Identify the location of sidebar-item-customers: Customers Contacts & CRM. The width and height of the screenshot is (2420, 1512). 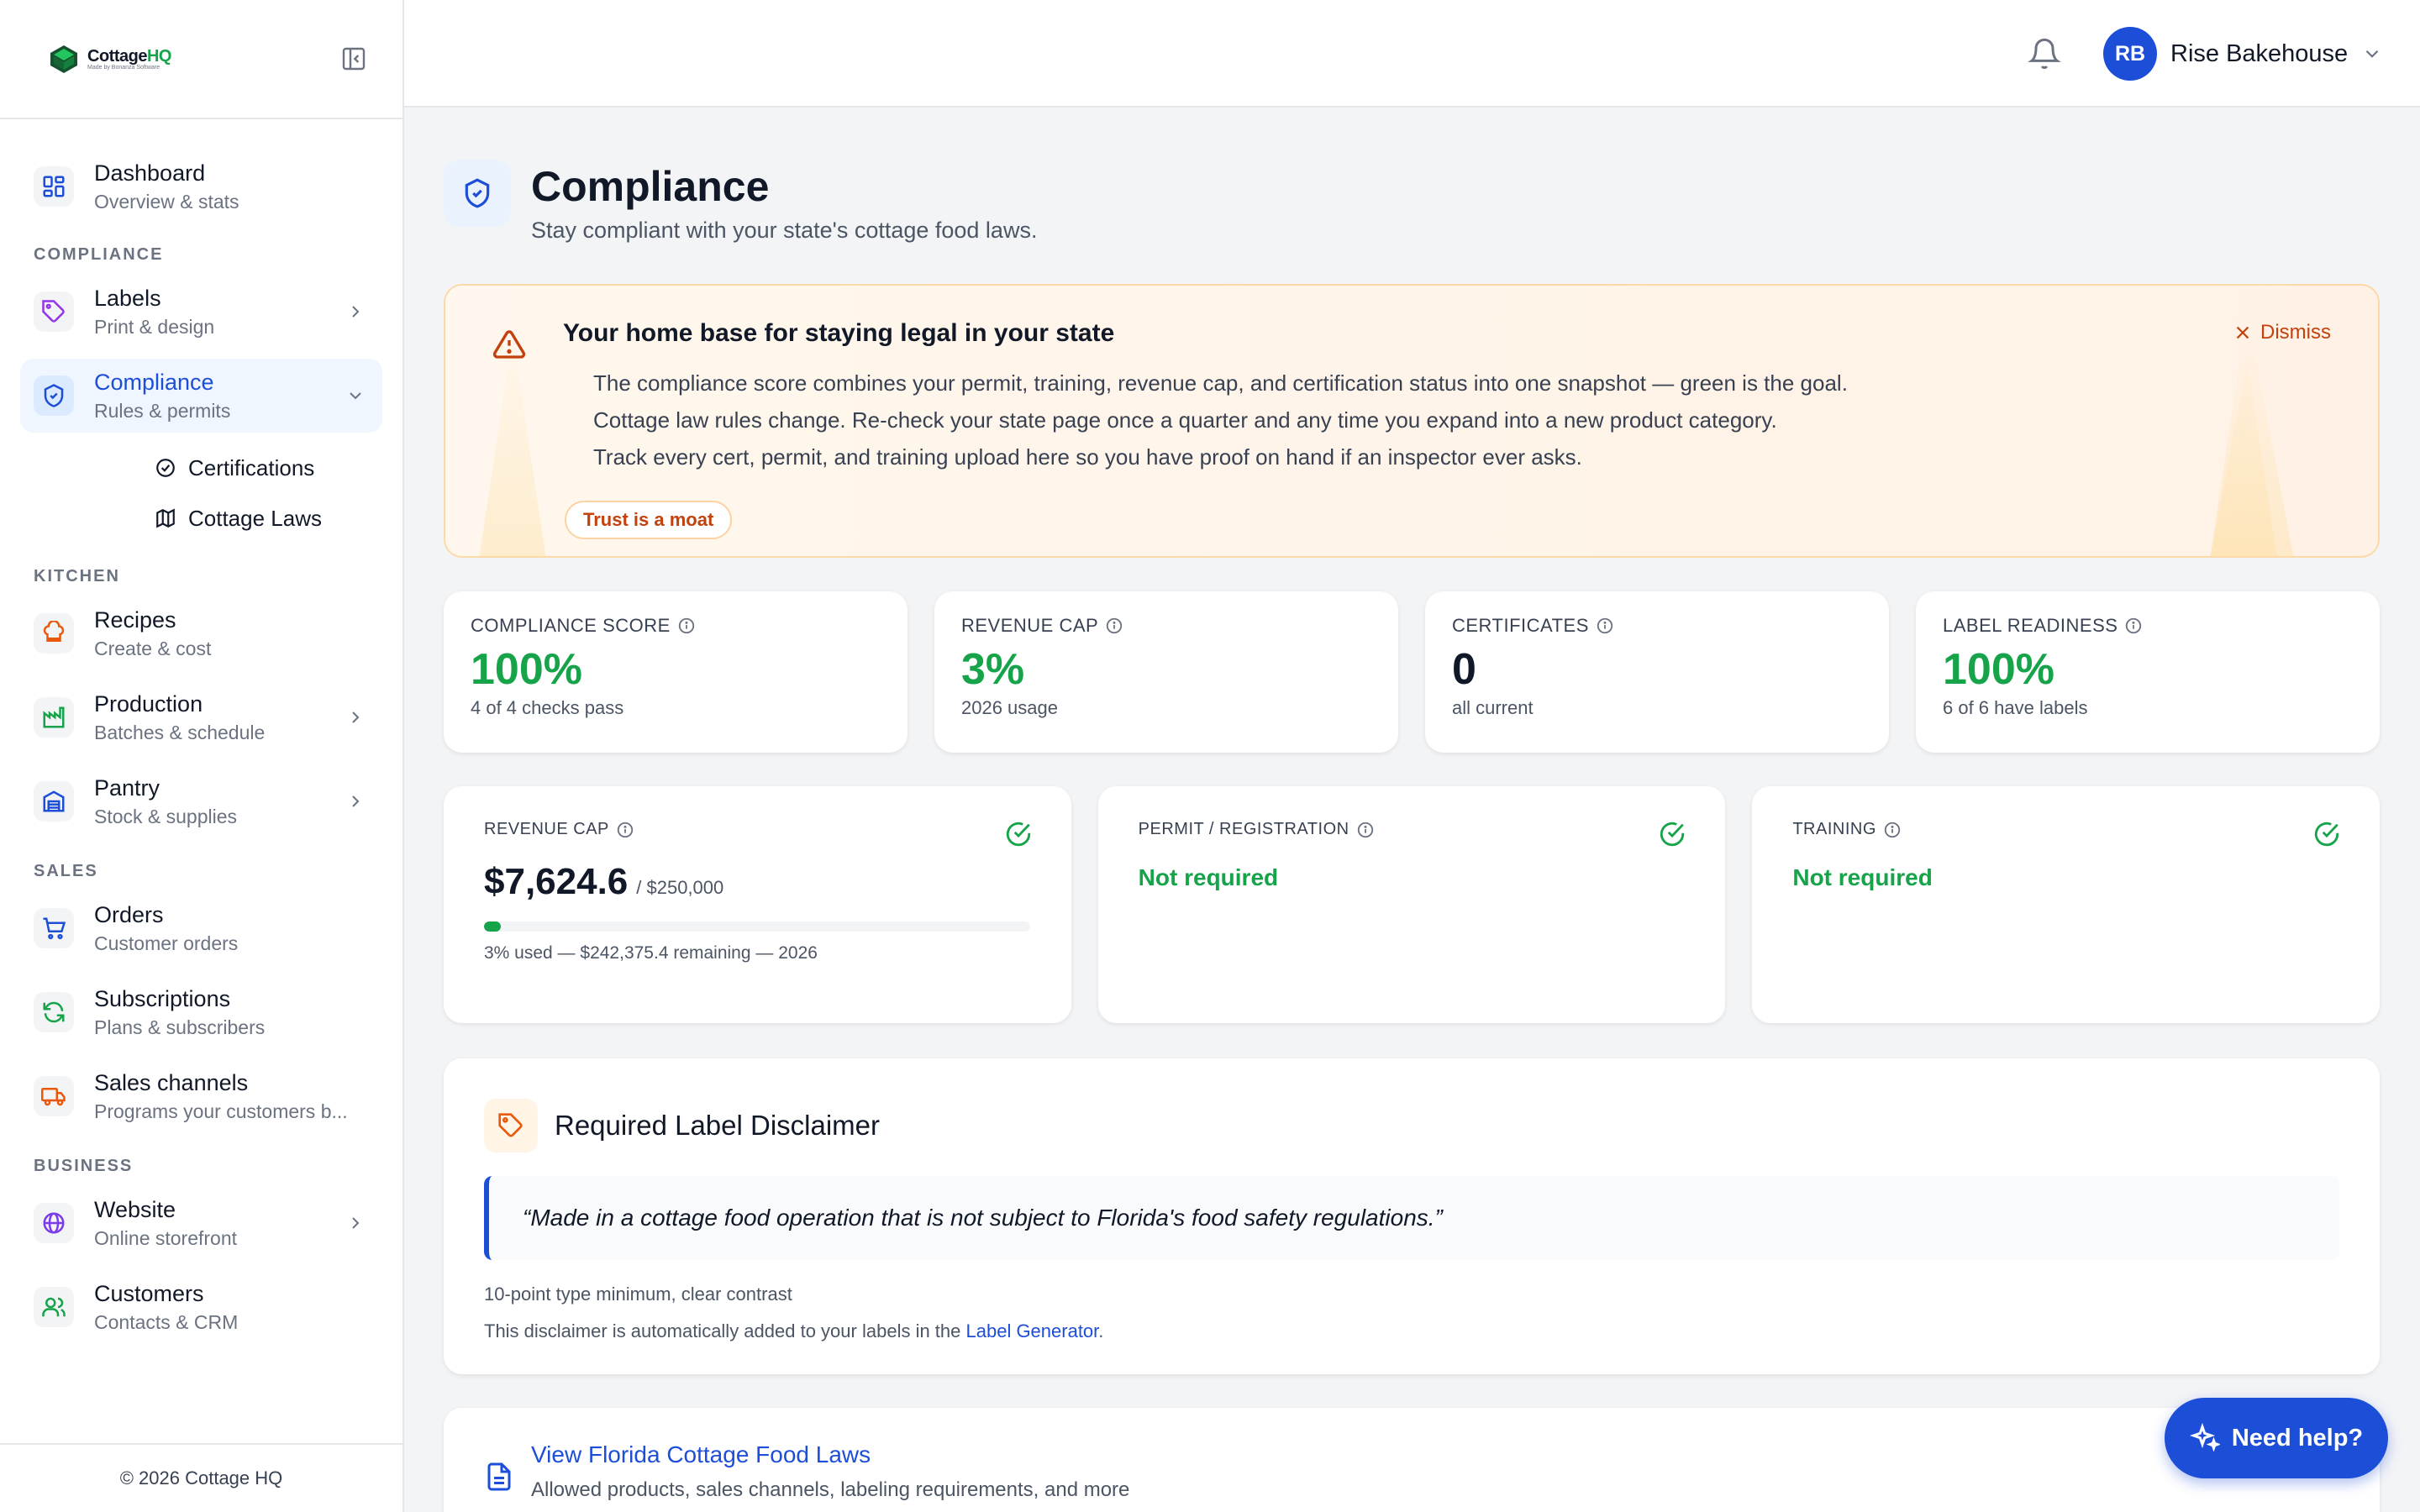
(201, 1307).